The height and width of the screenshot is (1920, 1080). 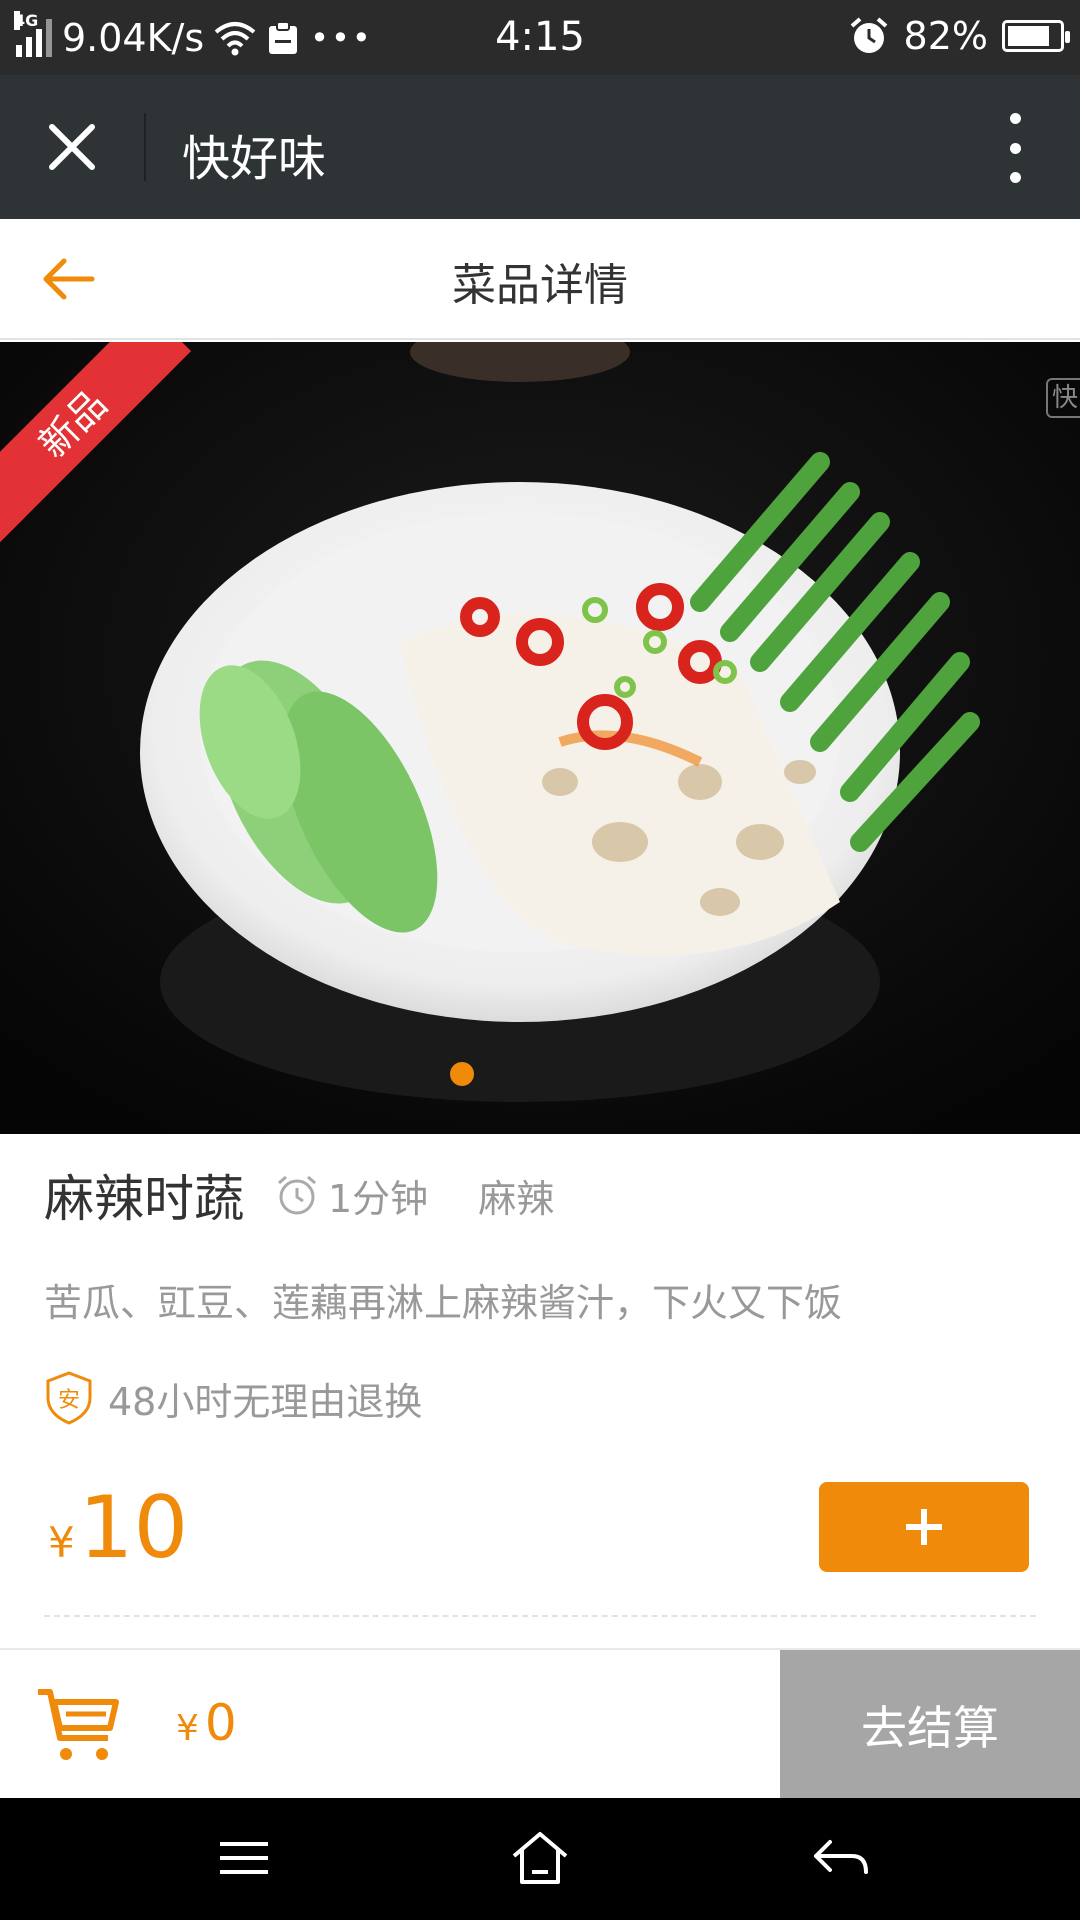 What do you see at coordinates (462, 1074) in the screenshot?
I see `carousel-dot-active` at bounding box center [462, 1074].